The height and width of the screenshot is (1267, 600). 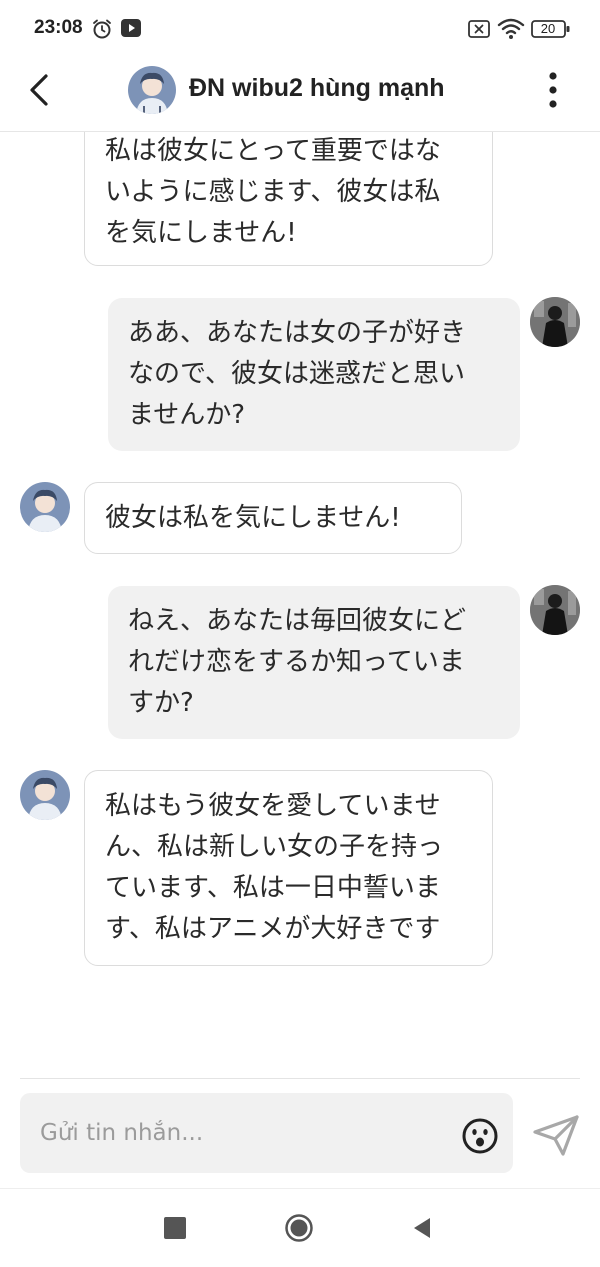 I want to click on message-composer, so click(x=266, y=1133).